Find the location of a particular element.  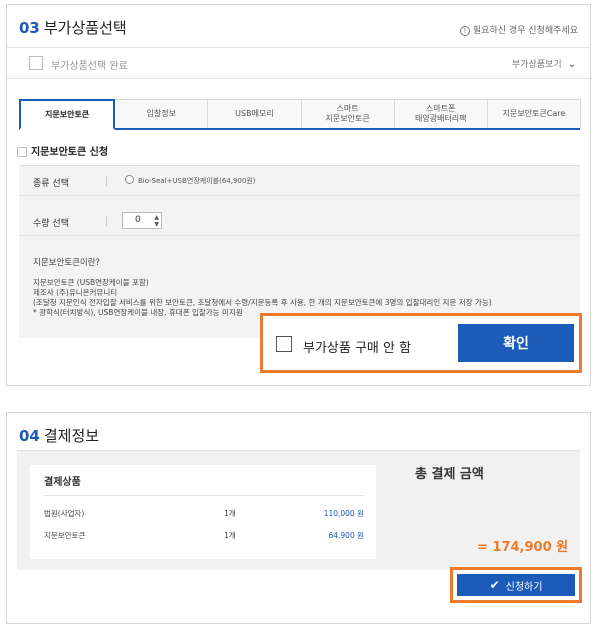

tab-solar-battery: 스마트폰 태양광배터리팩 is located at coordinates (440, 113).